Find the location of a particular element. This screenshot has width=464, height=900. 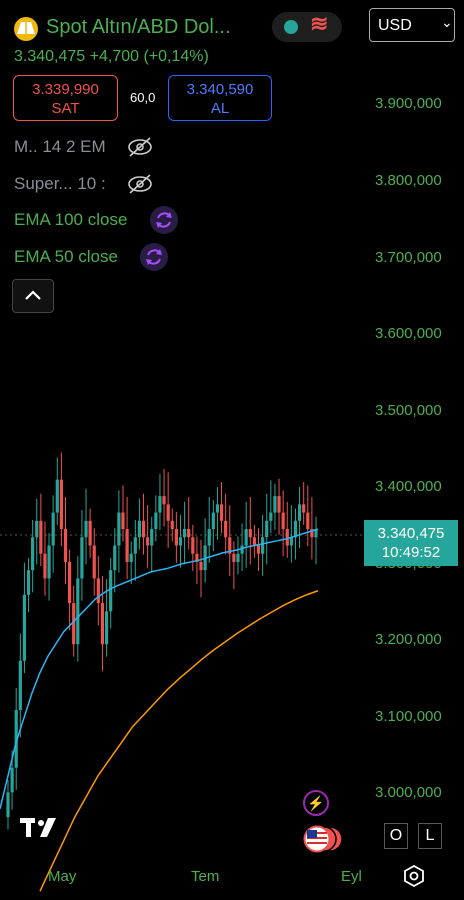

sell-button: 3.339,990 SAT is located at coordinates (65, 98).